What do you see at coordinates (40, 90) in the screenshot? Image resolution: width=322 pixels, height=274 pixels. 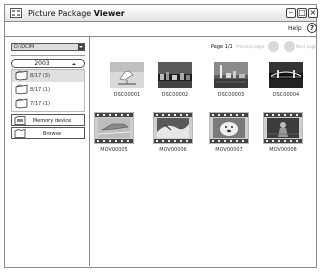 I see `folder-label: 8/17 (1)` at bounding box center [40, 90].